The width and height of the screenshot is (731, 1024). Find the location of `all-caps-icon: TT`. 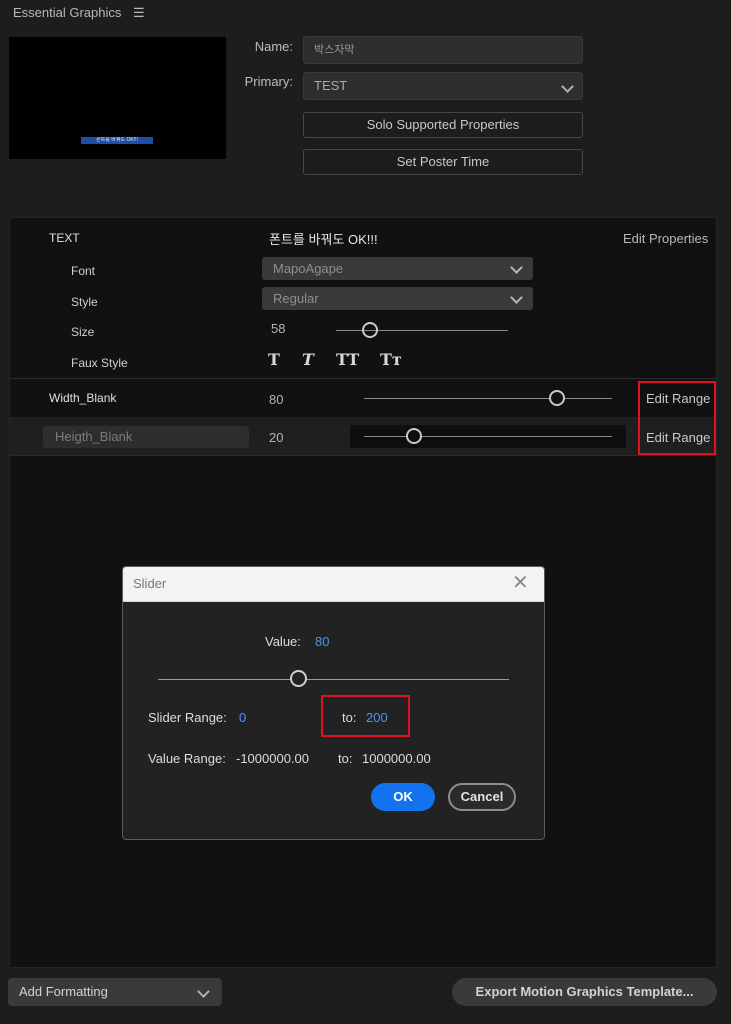

all-caps-icon: TT is located at coordinates (347, 359).